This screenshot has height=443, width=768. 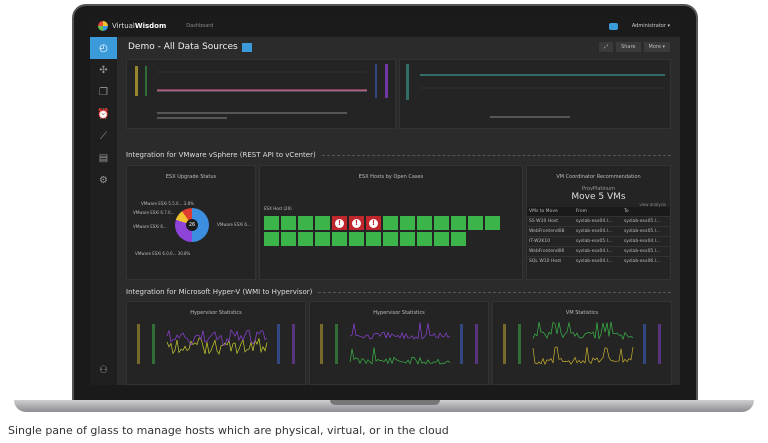 What do you see at coordinates (550, 212) in the screenshot?
I see `column-header: VMs to Move` at bounding box center [550, 212].